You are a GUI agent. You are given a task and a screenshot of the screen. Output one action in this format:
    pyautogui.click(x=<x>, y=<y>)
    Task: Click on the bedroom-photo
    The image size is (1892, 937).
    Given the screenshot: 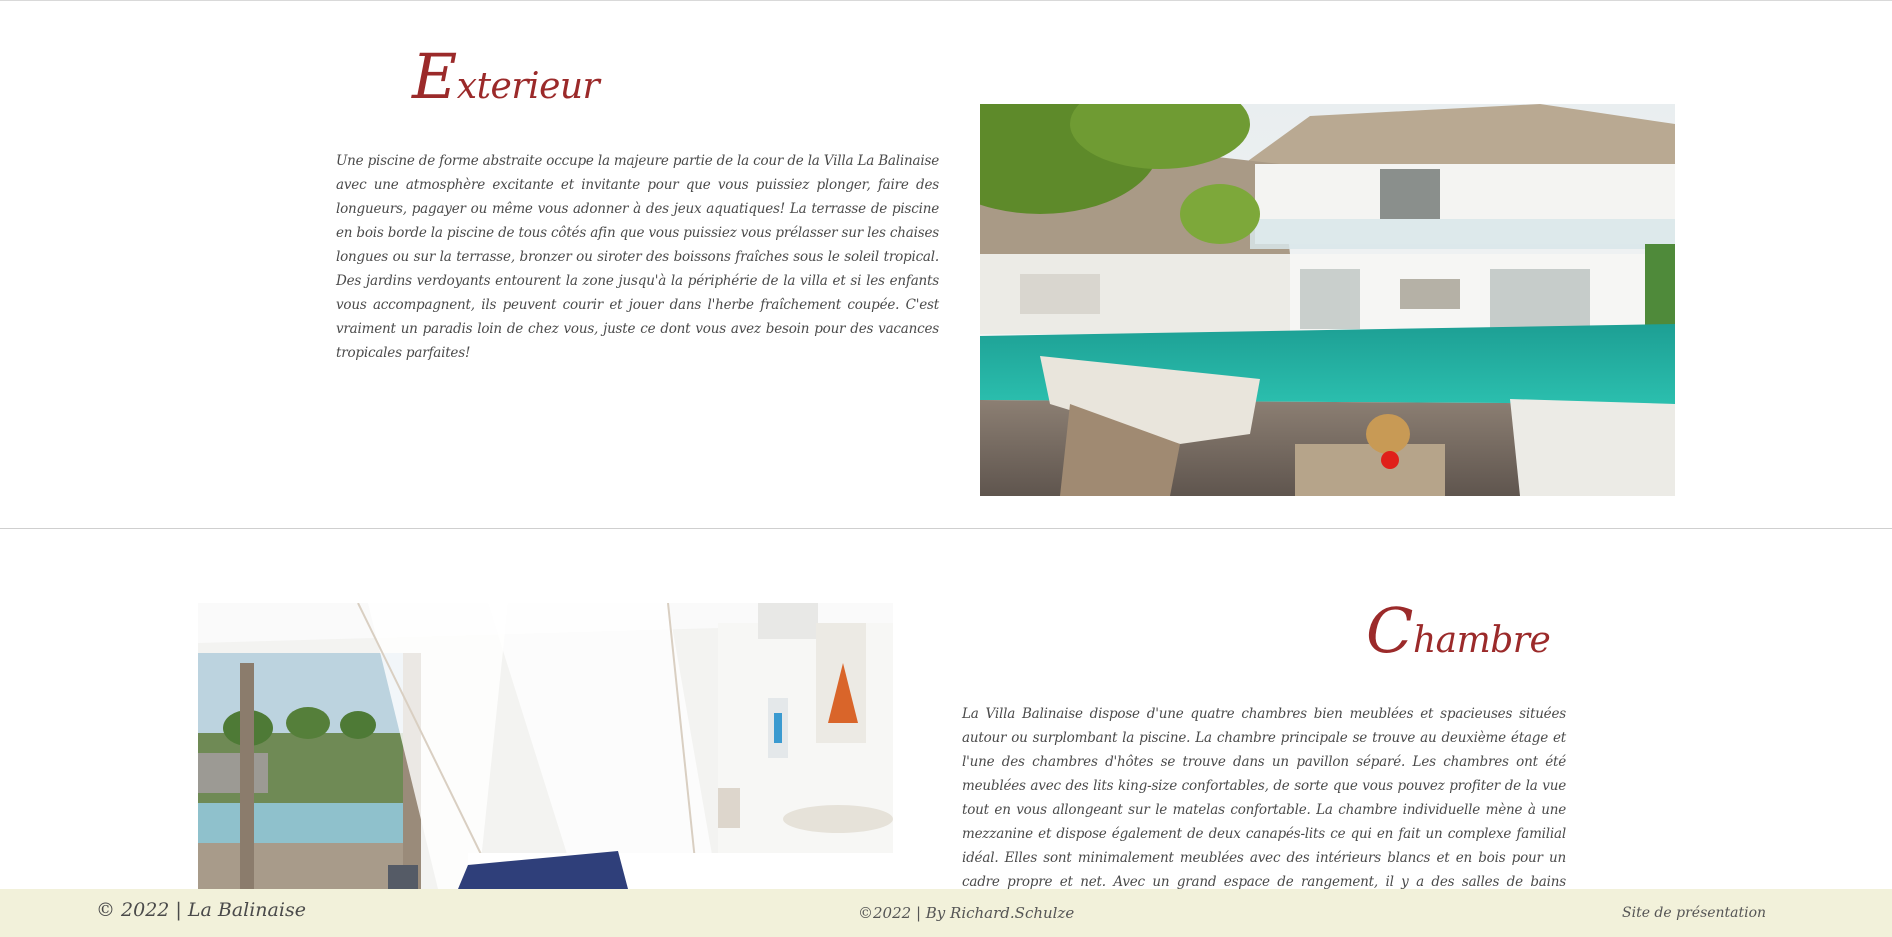 What is the action you would take?
    pyautogui.click(x=545, y=746)
    